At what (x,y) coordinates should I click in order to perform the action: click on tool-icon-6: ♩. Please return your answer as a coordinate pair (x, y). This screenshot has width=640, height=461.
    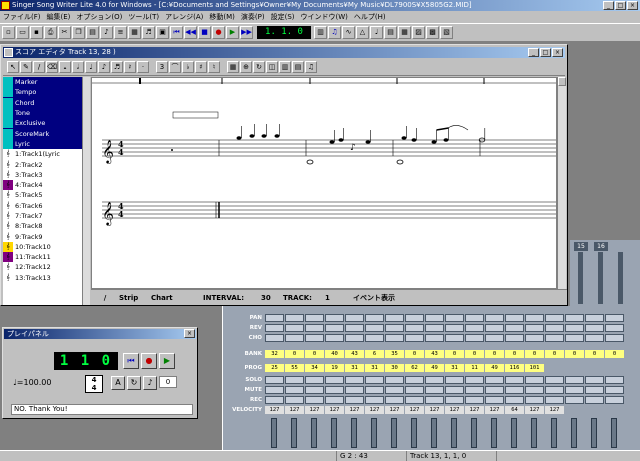
    Looking at the image, I should click on (376, 32).